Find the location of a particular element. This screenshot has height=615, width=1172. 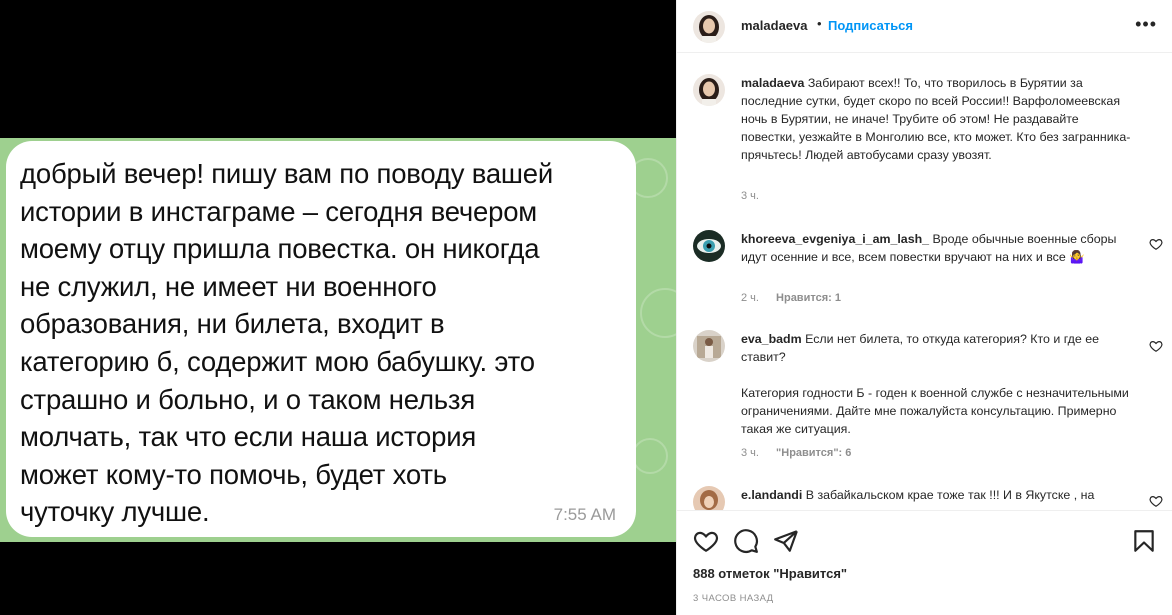

comment-icon is located at coordinates (746, 541).